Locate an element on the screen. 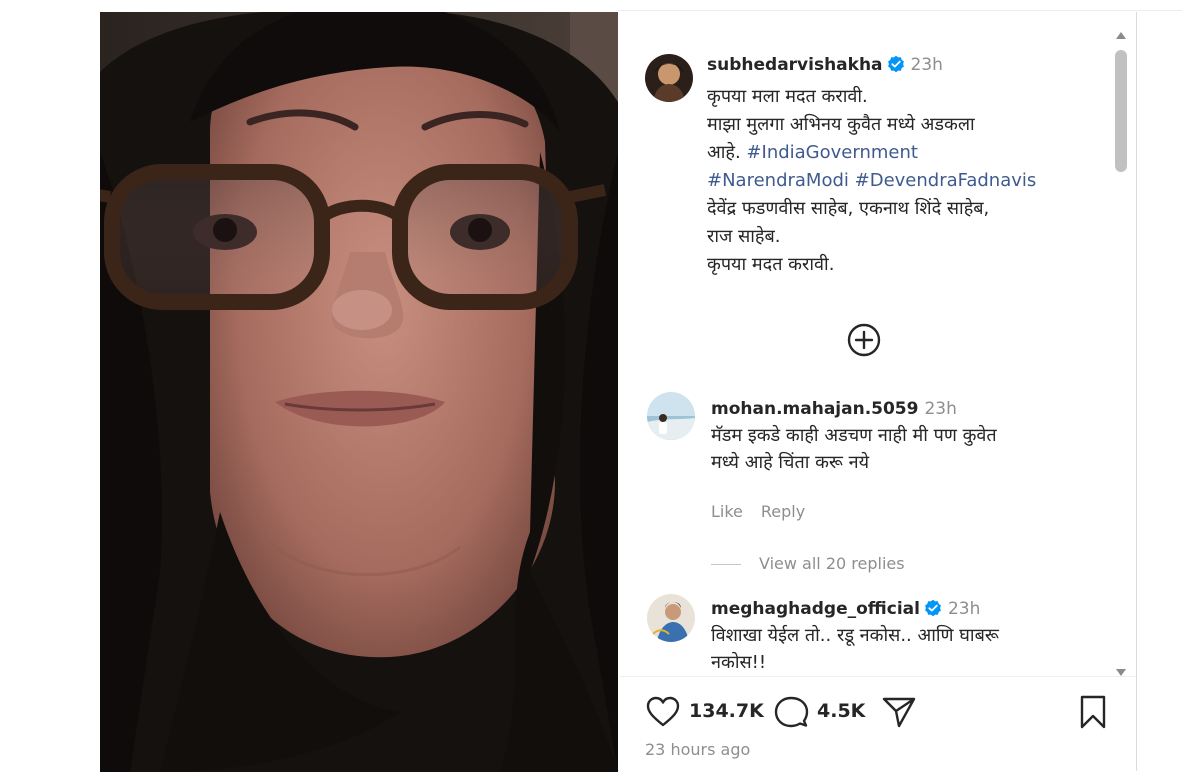 The image size is (1200, 780). footer-divider is located at coordinates (877, 676).